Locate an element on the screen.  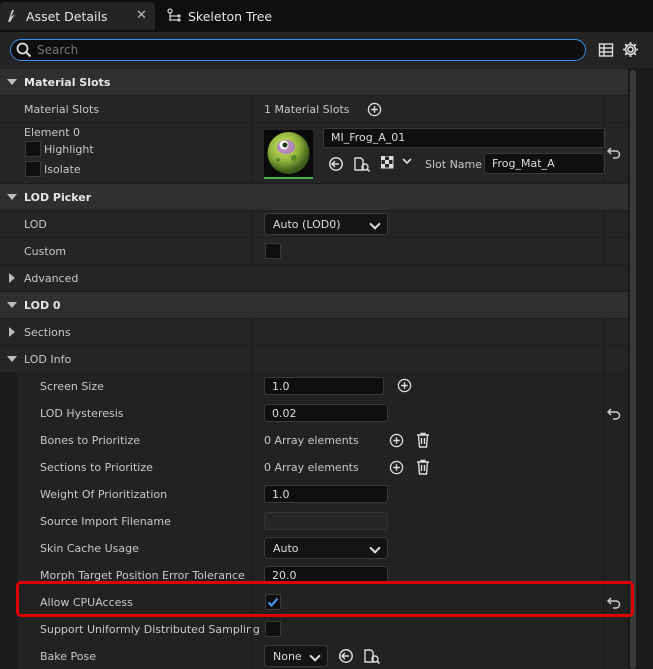
lod-dropdown: Auto (LOD0) is located at coordinates (326, 224).